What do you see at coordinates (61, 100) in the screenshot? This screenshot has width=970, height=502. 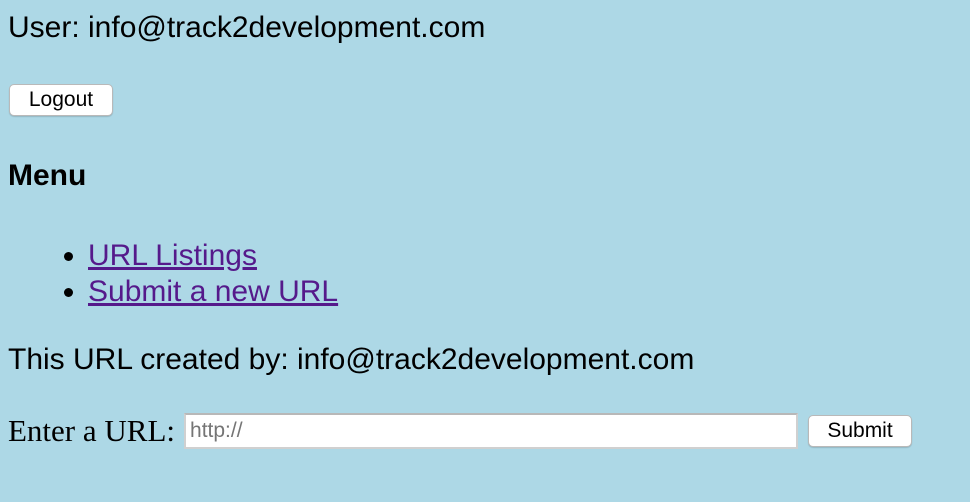 I see `logout-button: Logout` at bounding box center [61, 100].